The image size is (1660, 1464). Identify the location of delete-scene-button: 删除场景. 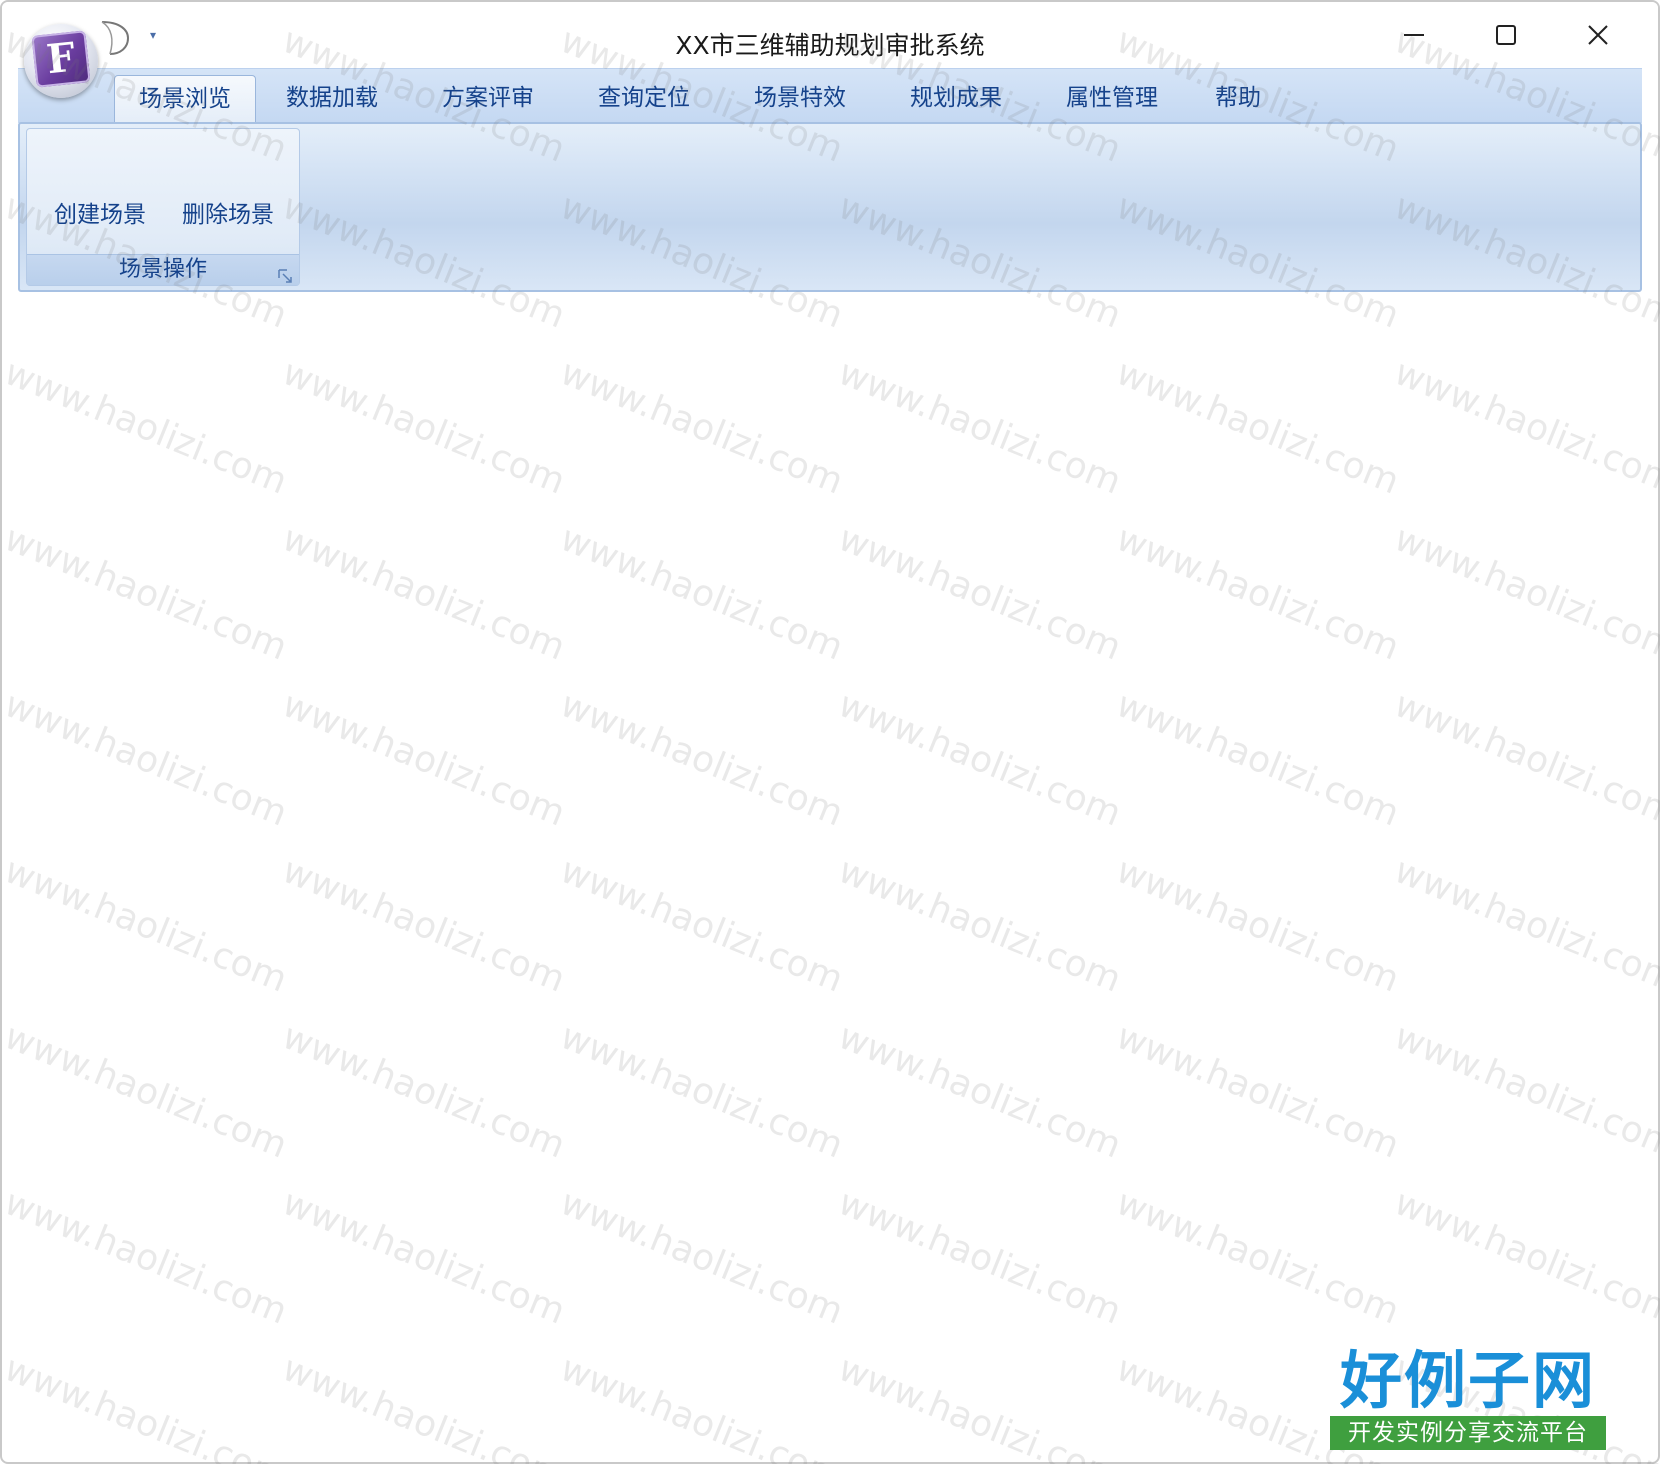
(228, 215).